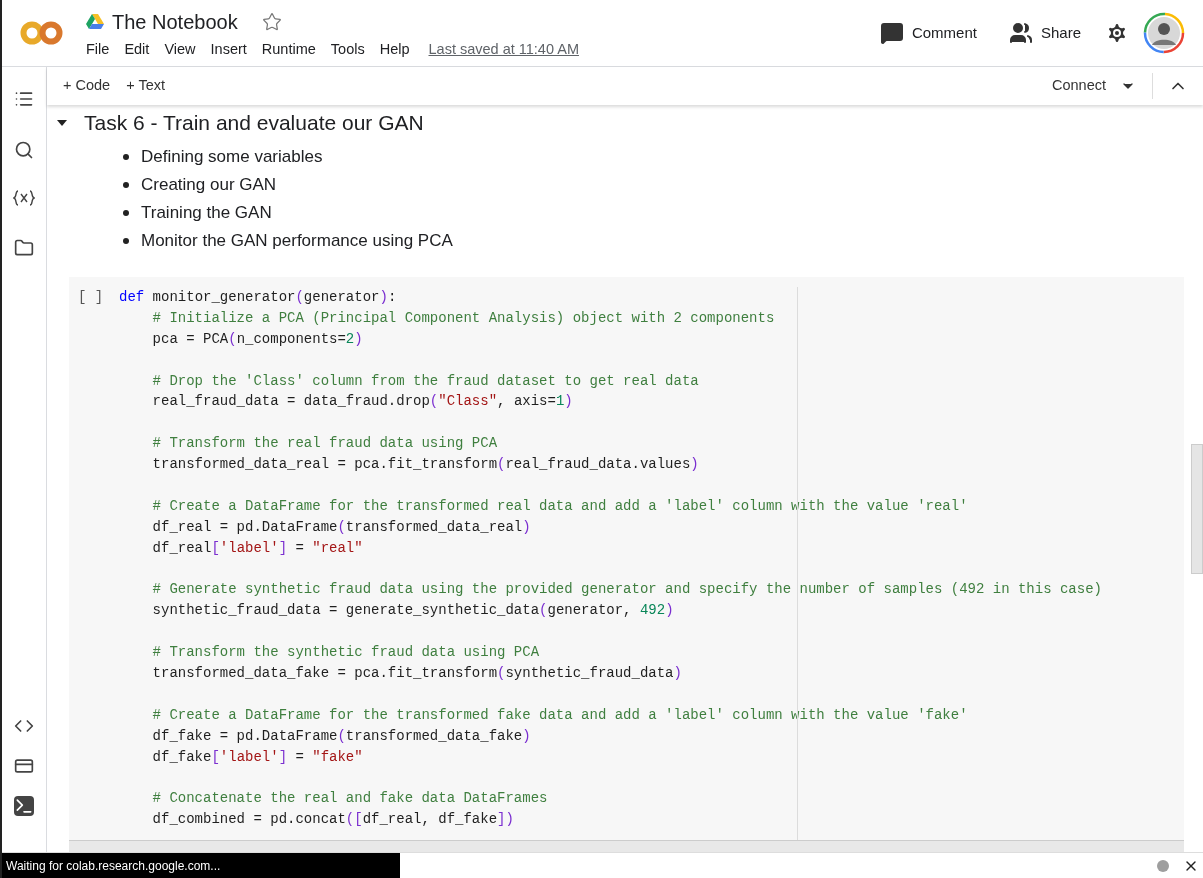  Describe the element at coordinates (288, 50) in the screenshot. I see `menu-item: Runtime` at that location.